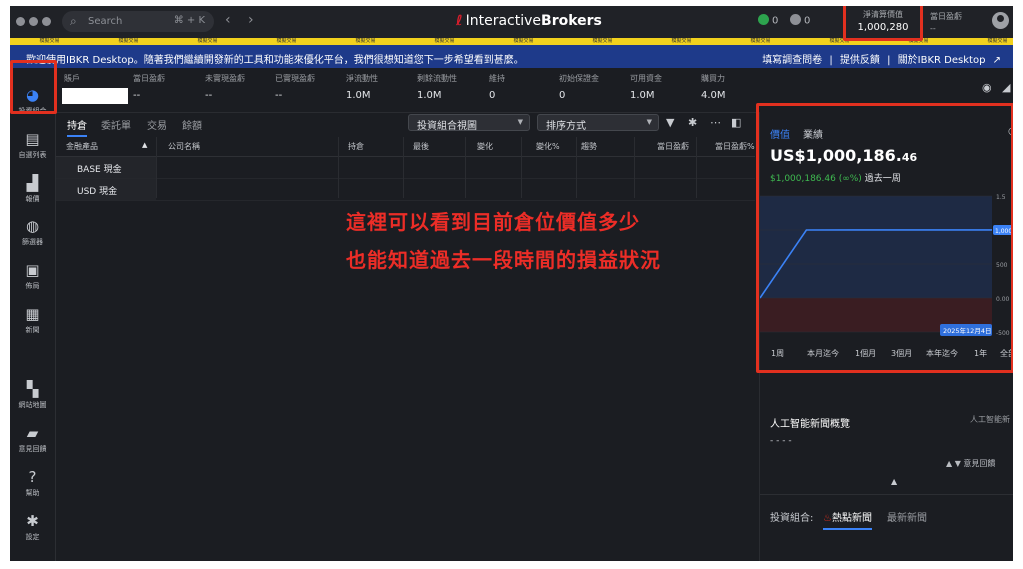 Image resolution: width=1023 pixels, height=569 pixels. I want to click on ib-logo-mark: ℓ, so click(459, 21).